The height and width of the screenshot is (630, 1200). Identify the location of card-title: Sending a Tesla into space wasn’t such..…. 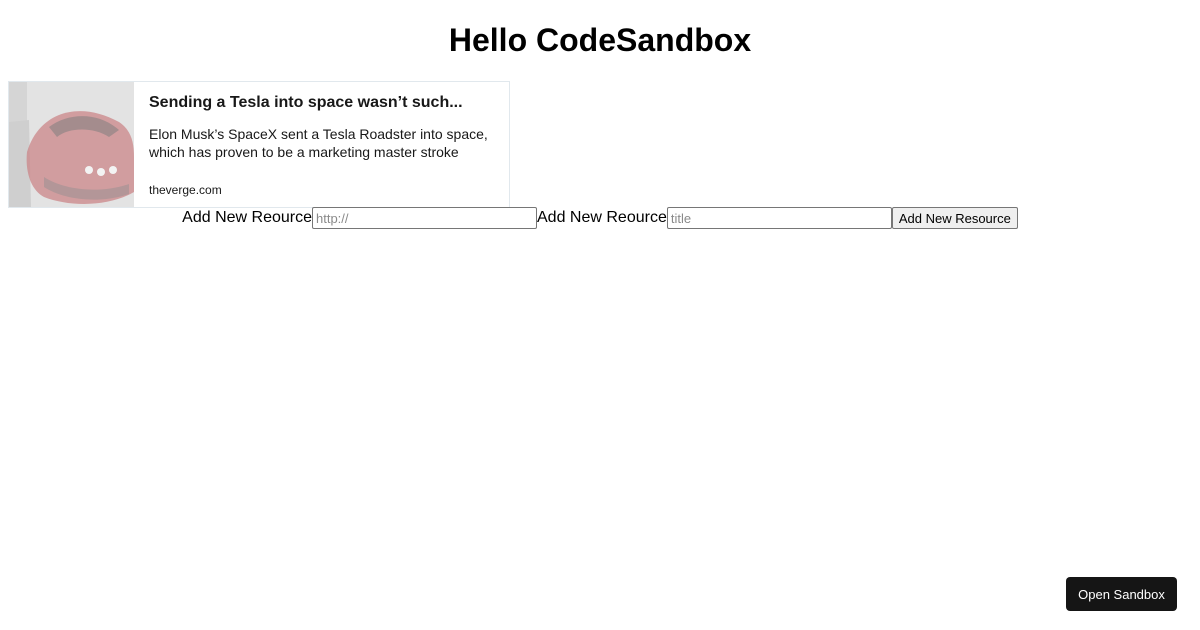
(306, 102).